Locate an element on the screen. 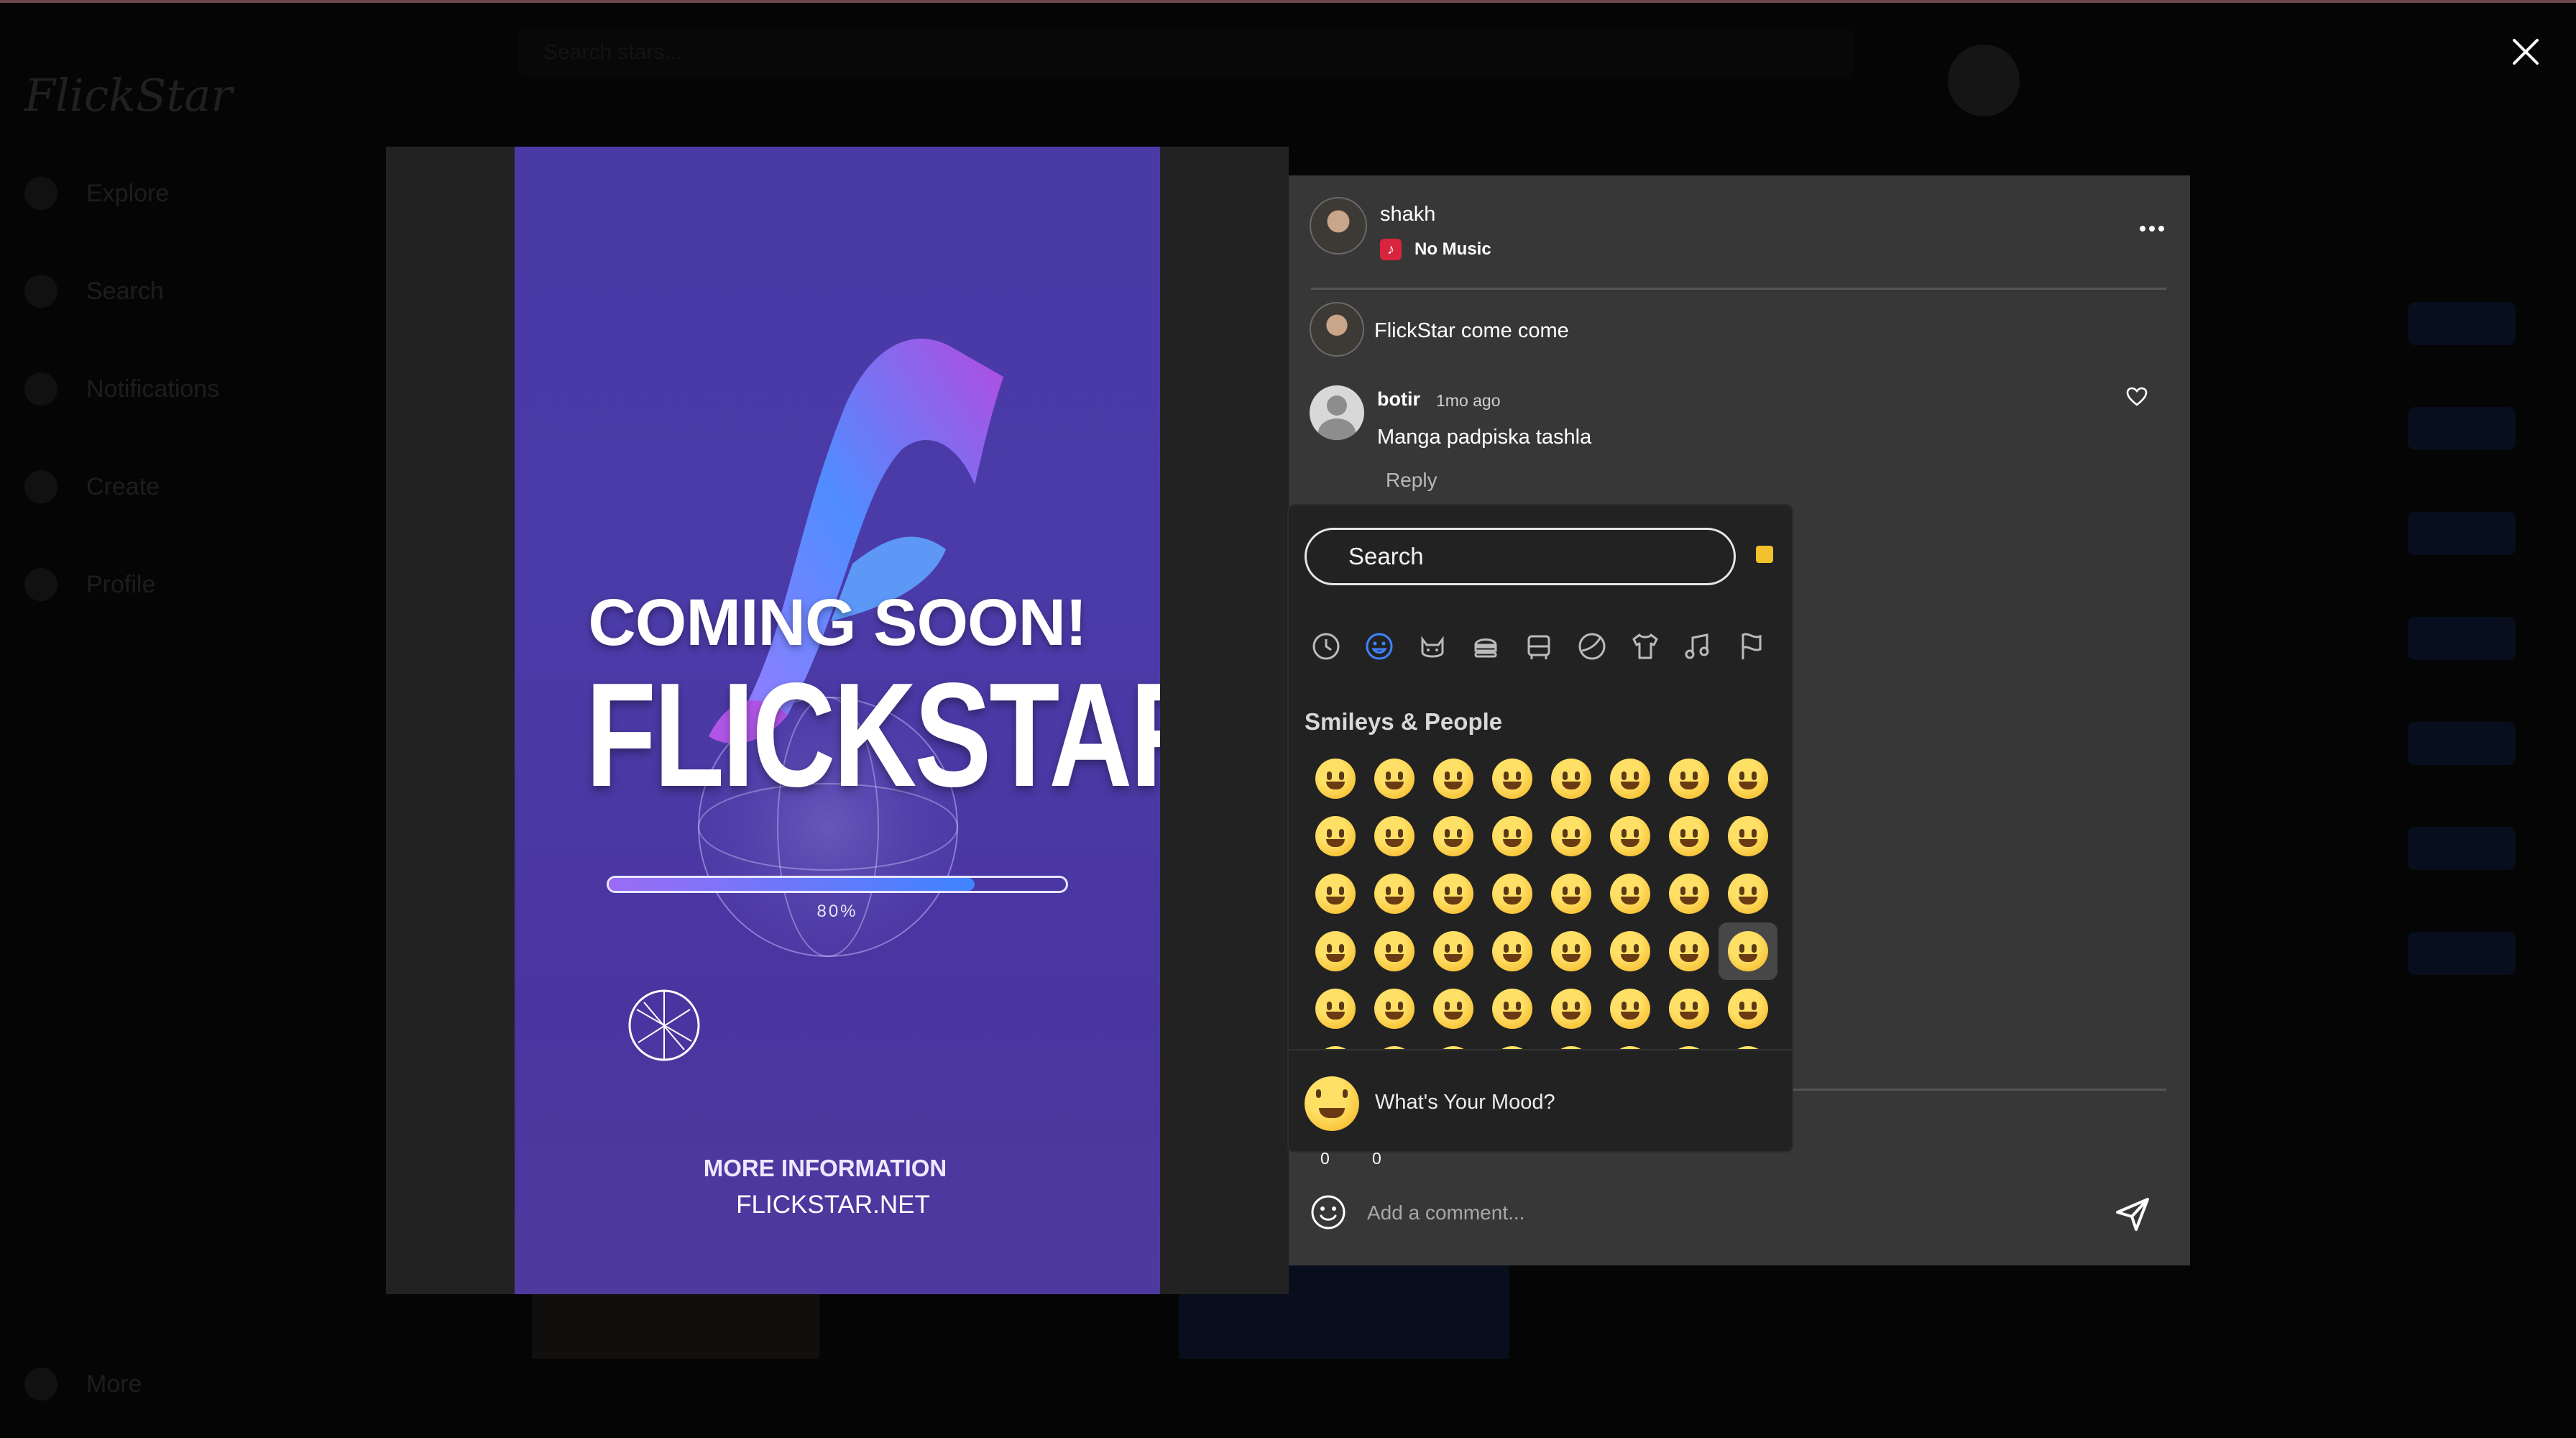 The width and height of the screenshot is (2576, 1438). recent-icon is located at coordinates (1326, 646).